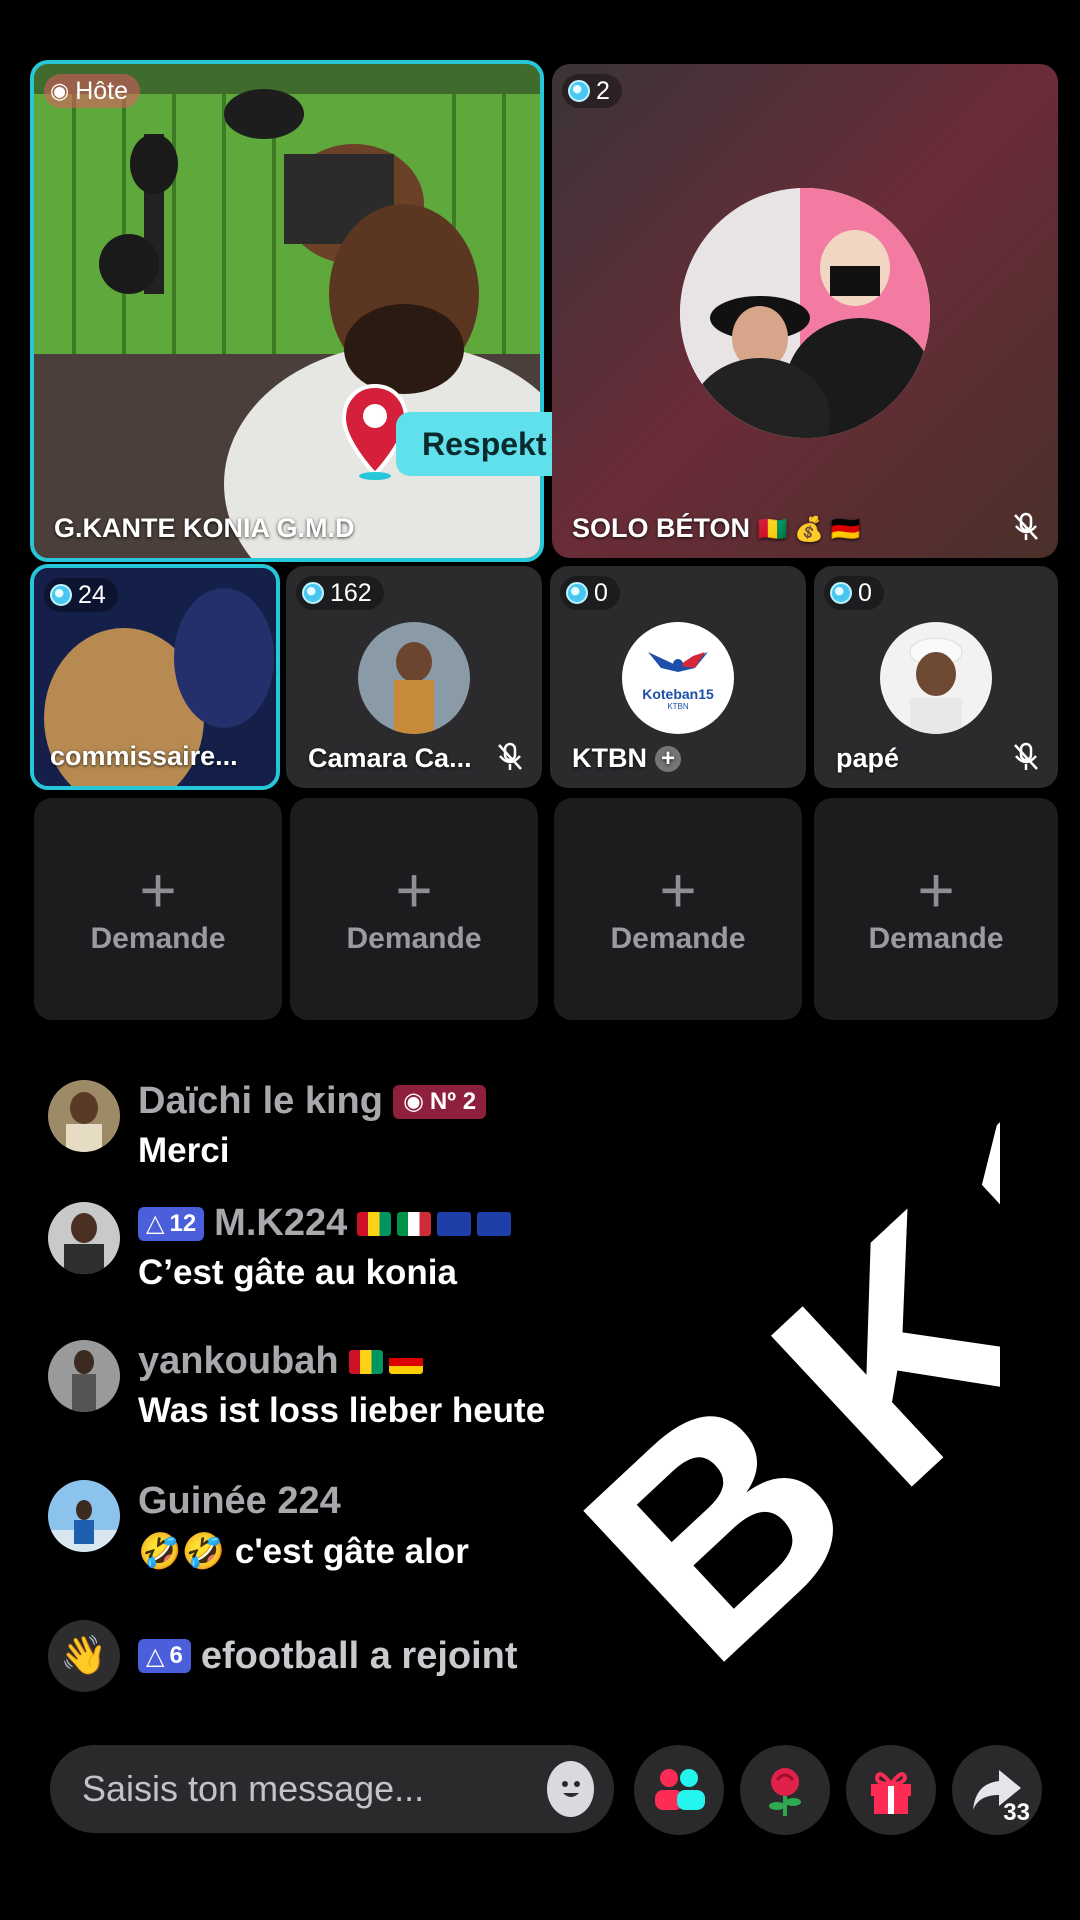 The width and height of the screenshot is (1080, 1920). I want to click on request-slot-4: + Demande, so click(936, 909).